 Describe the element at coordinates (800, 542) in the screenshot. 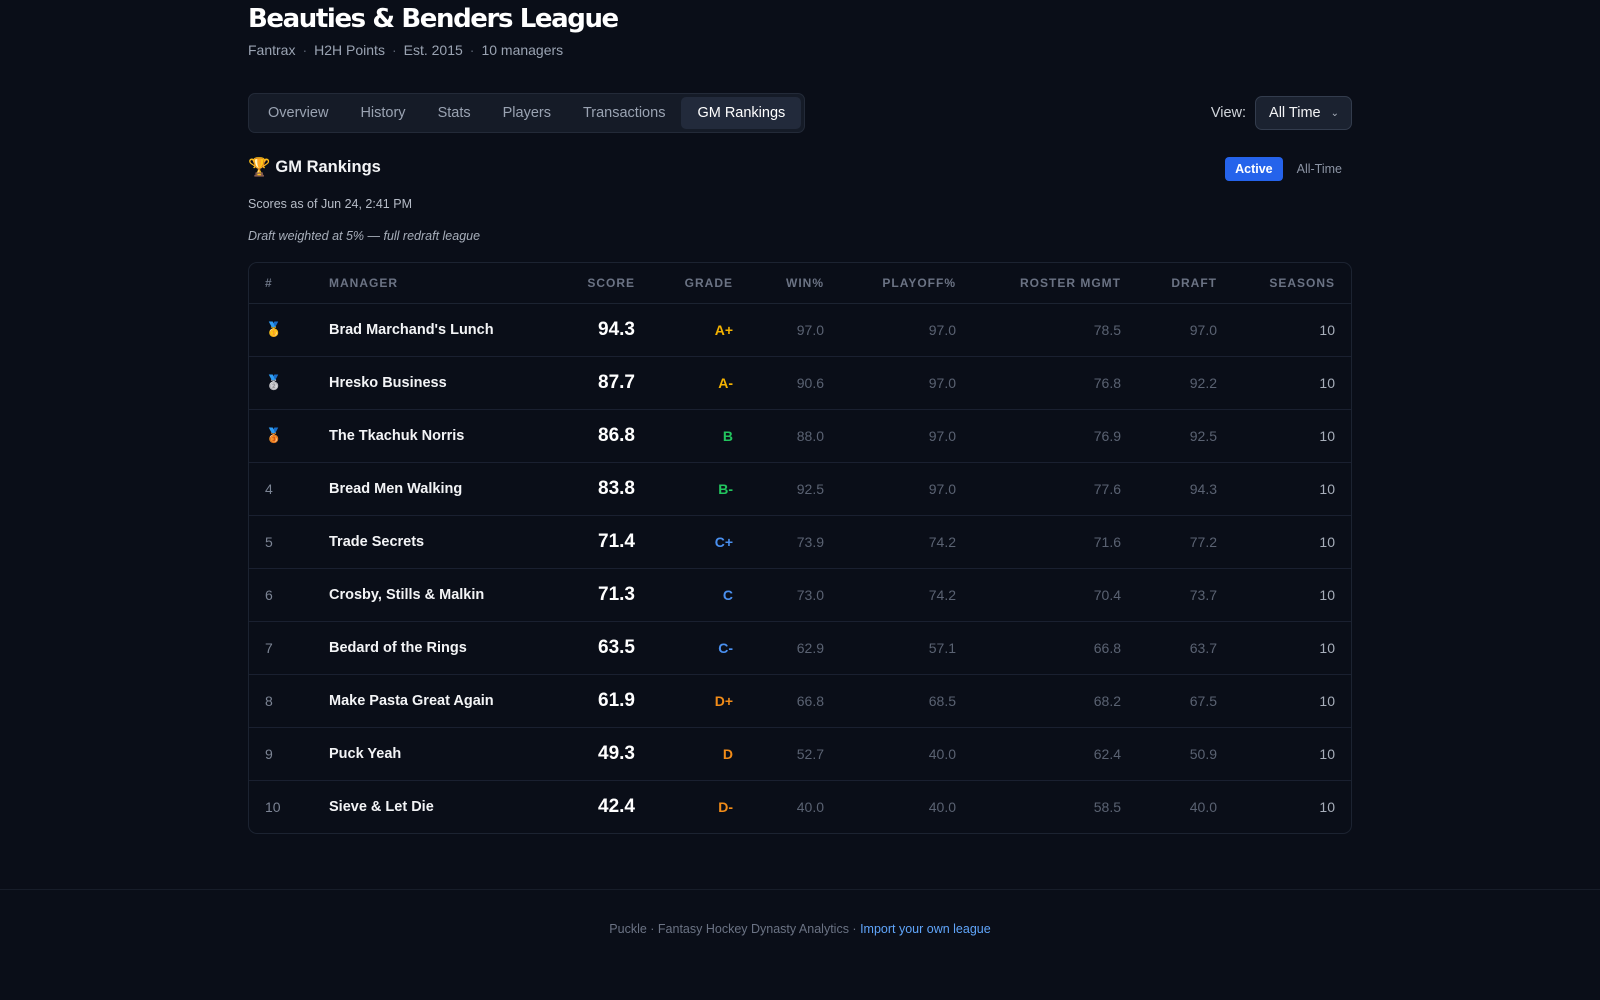

I see `table-row: 5 Trade Secrets 71.4 C+ 73.9 74.2 71.6 77.2 10` at that location.